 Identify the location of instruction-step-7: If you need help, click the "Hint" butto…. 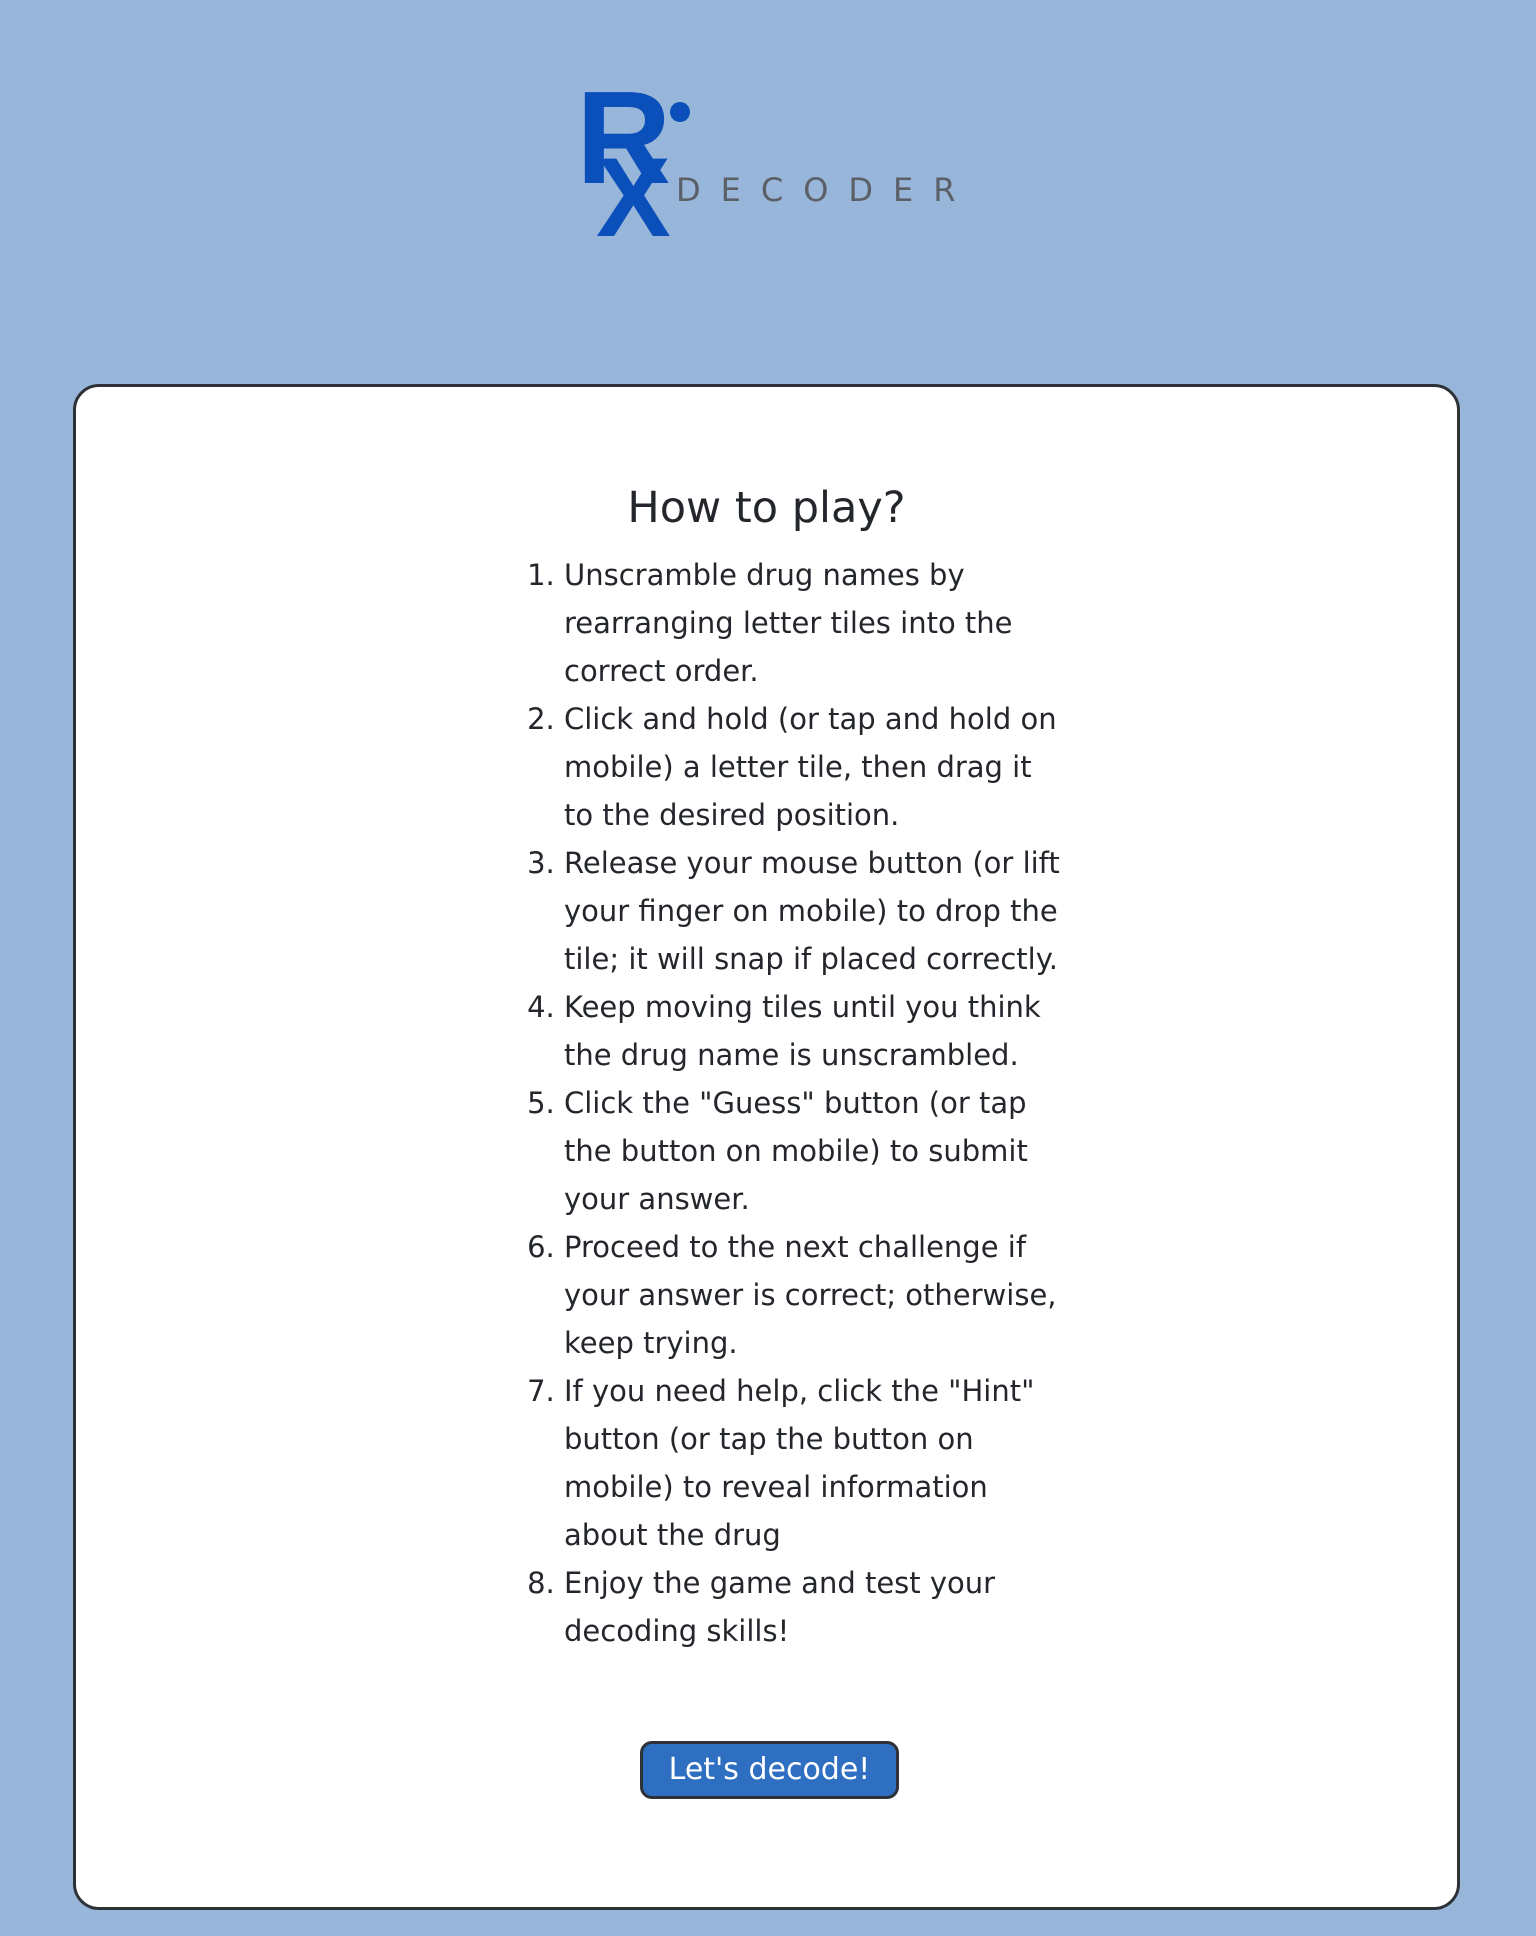
(814, 1463).